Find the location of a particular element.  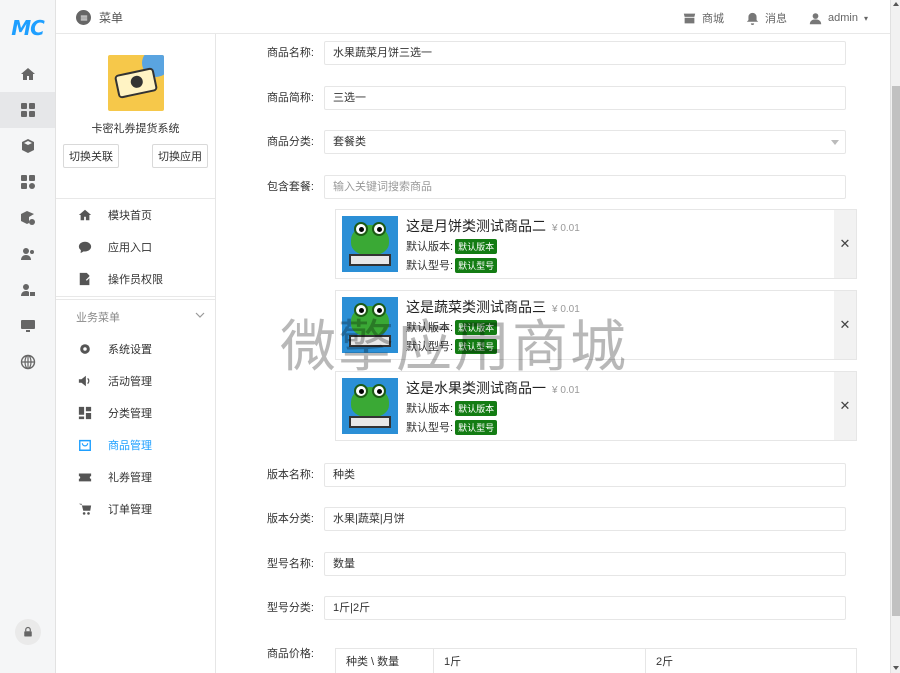

edit-icon is located at coordinates (85, 279).